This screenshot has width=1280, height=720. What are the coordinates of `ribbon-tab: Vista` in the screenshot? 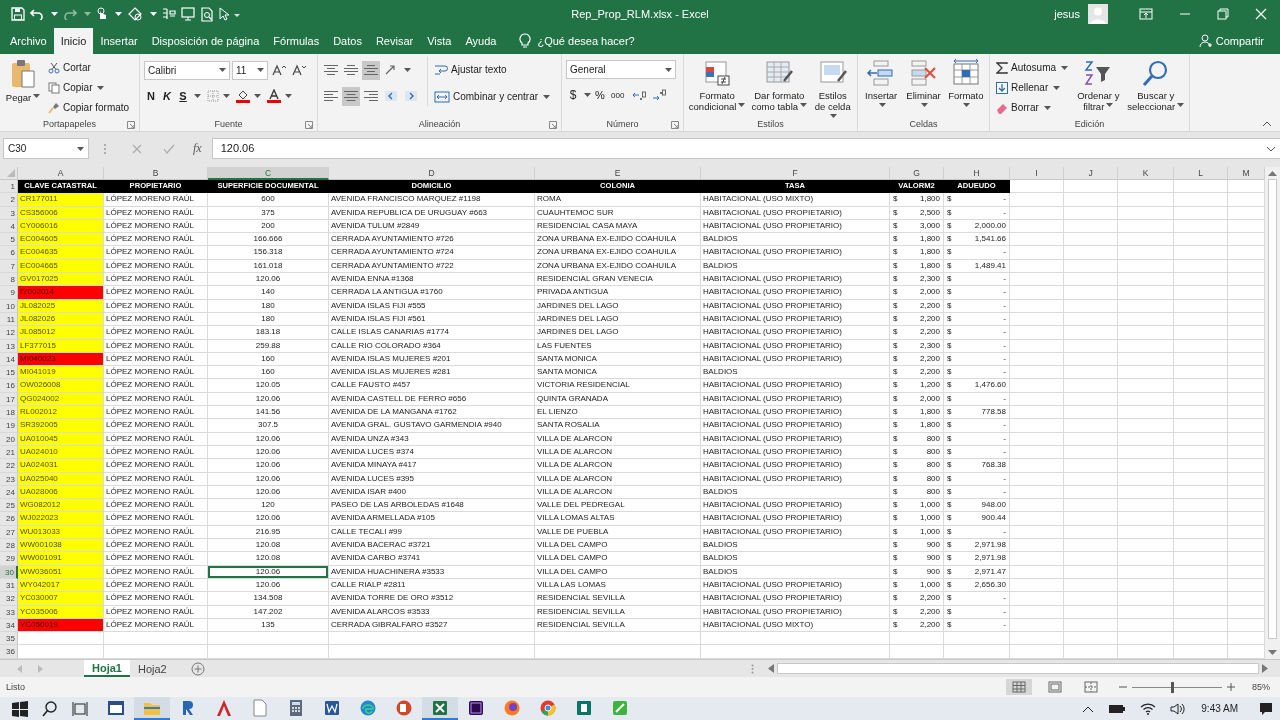 It's located at (439, 41).